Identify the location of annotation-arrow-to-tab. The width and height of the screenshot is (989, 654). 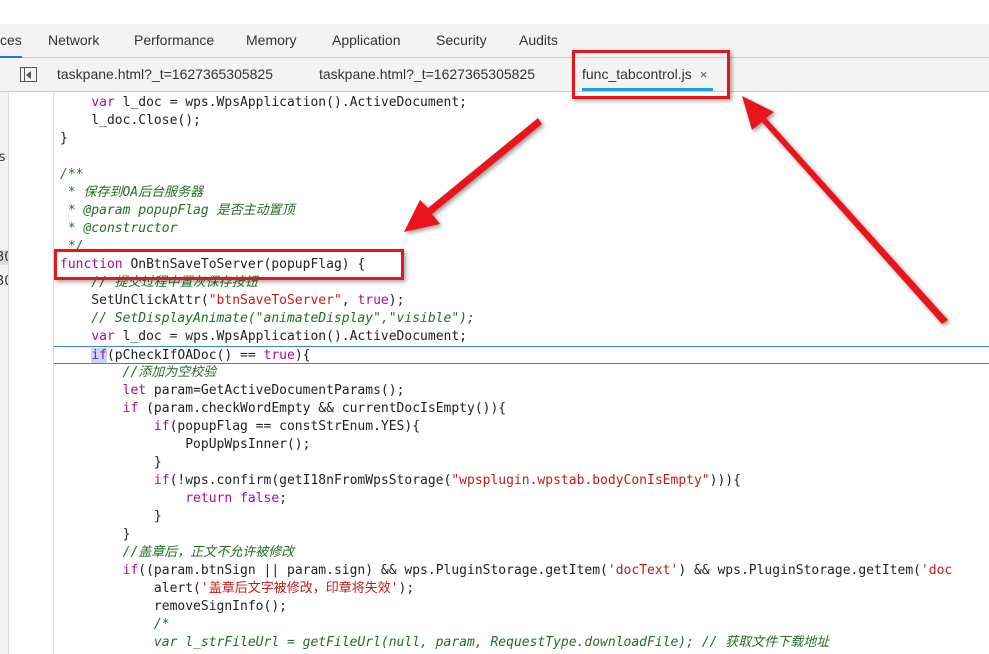
(845, 210).